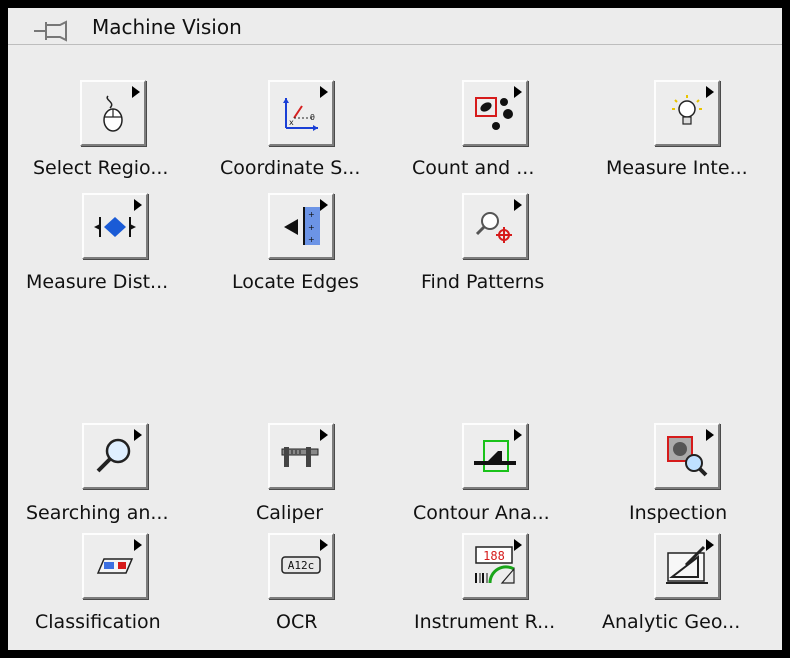 The image size is (790, 658). I want to click on item-caliper: Caliper, so click(332, 478).